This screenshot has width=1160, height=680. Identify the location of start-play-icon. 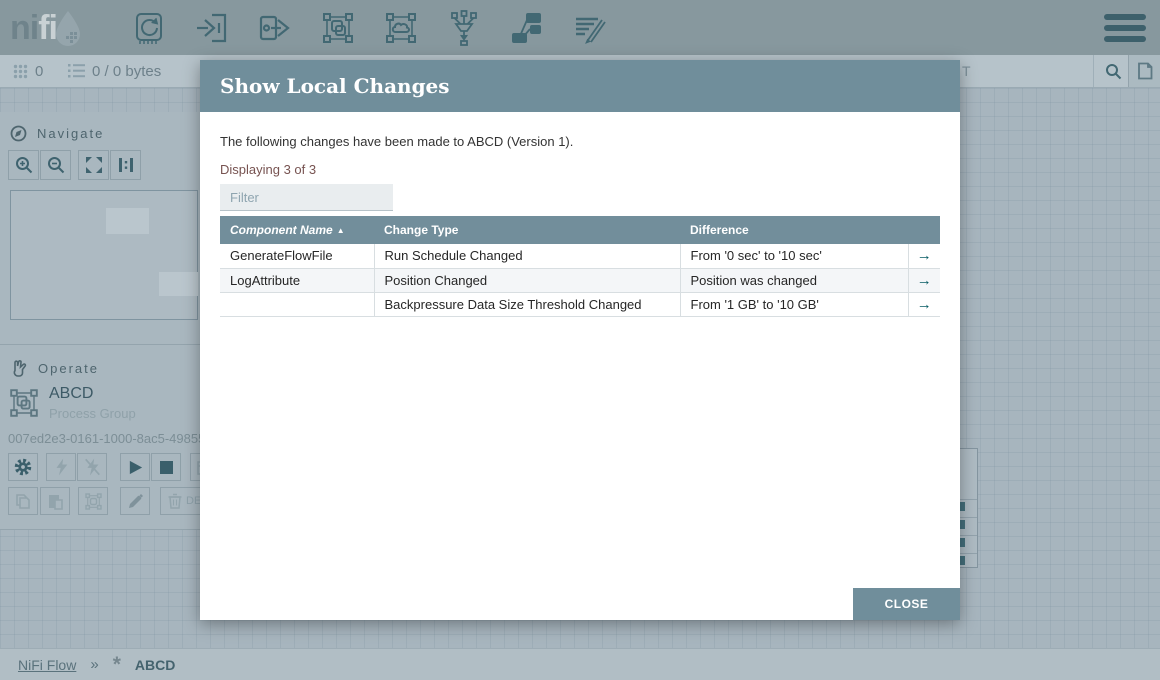
(135, 467).